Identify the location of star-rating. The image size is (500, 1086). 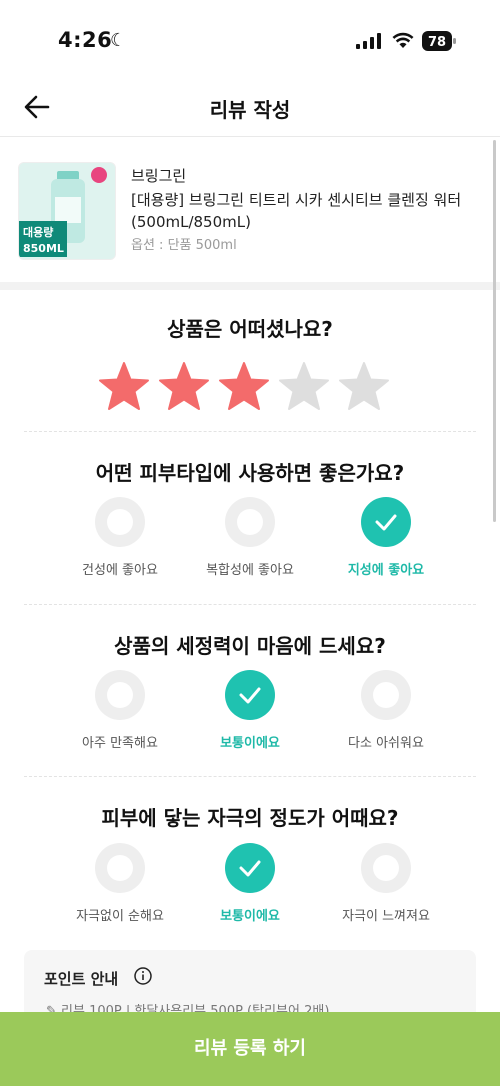
(253, 389).